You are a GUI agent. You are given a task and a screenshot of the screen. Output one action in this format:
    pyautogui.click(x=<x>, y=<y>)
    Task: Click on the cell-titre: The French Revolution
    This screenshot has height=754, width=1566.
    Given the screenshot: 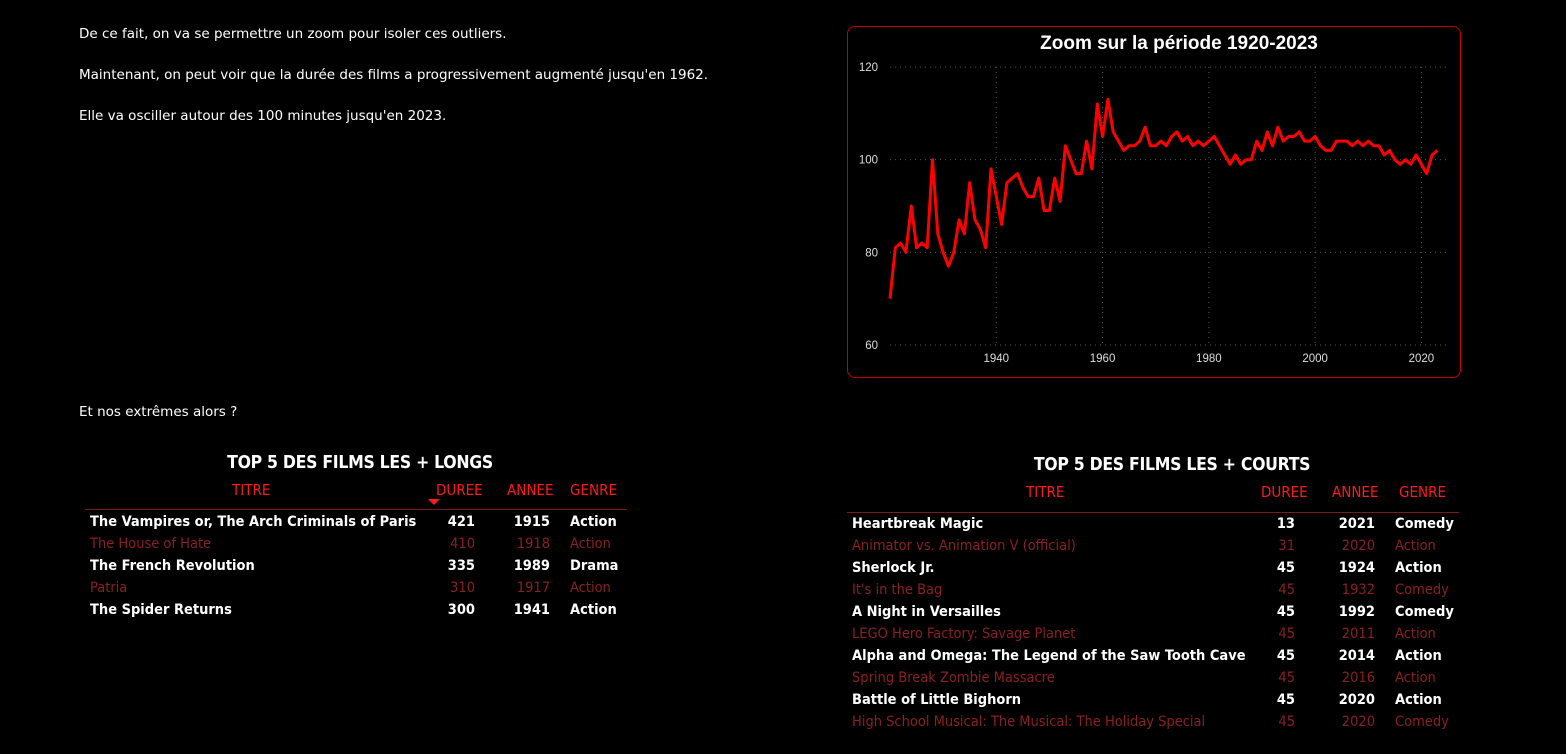 What is the action you would take?
    pyautogui.click(x=172, y=566)
    